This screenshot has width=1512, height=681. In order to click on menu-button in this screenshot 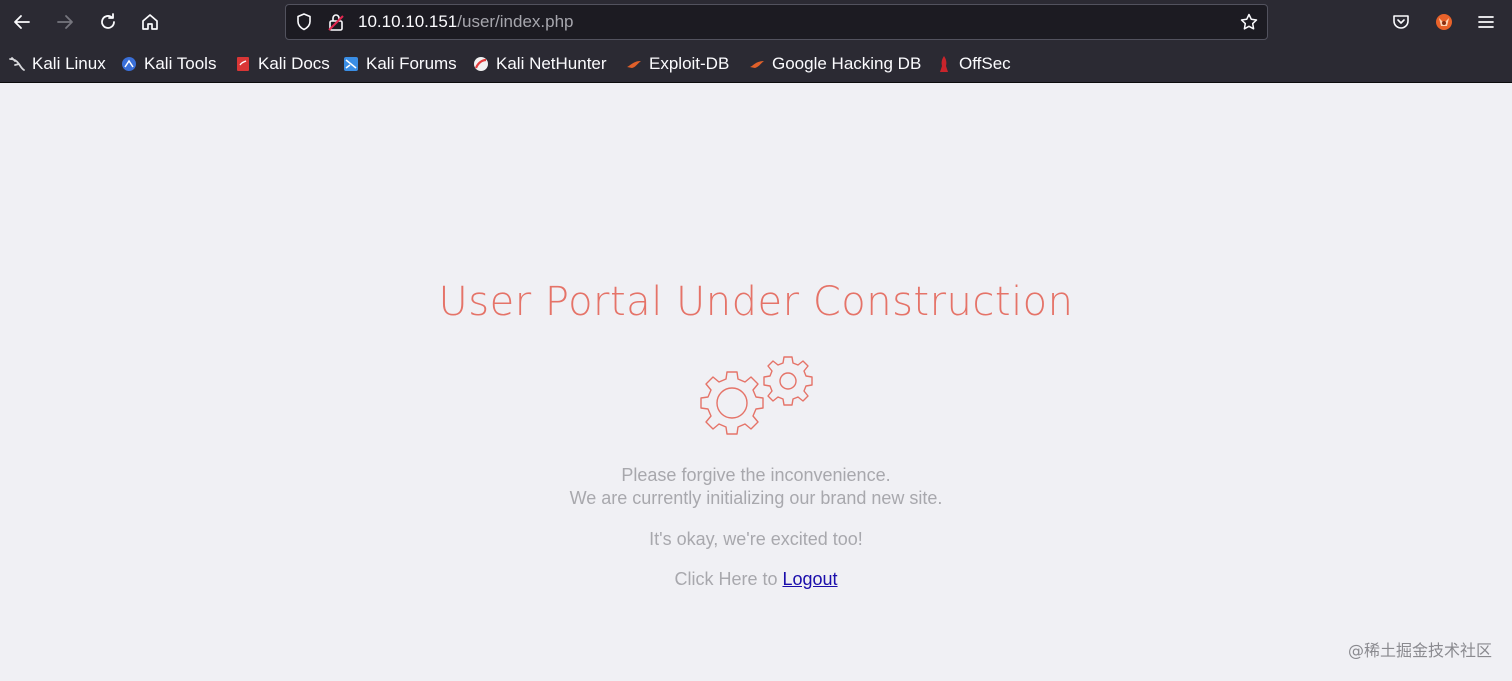, I will do `click(1486, 22)`.